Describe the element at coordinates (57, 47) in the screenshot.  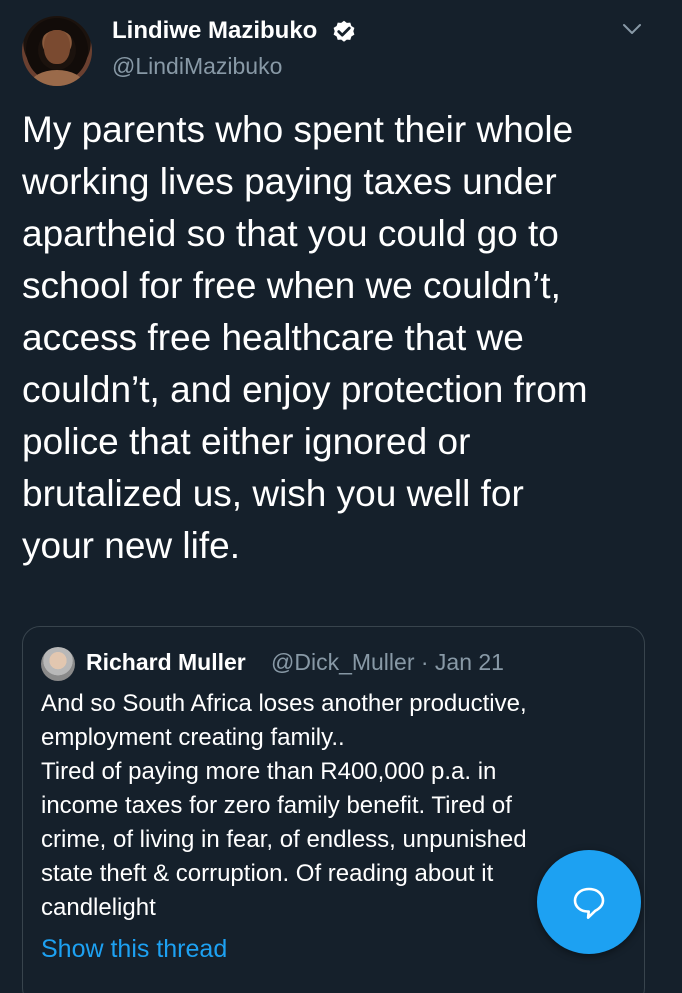
I see `avatar-face` at that location.